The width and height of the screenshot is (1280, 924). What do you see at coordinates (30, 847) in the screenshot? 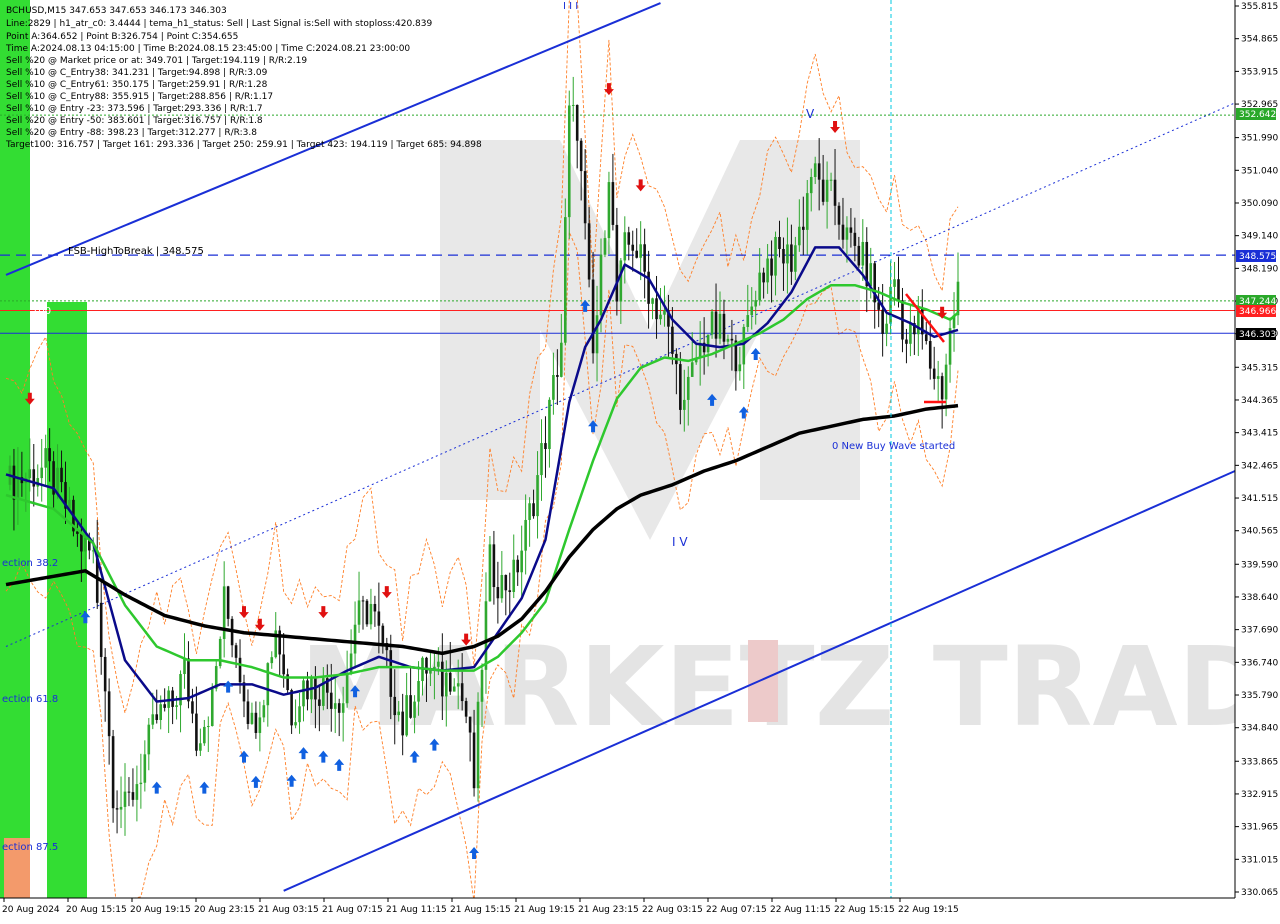
I see `correction-87-label: ection 87.5` at bounding box center [30, 847].